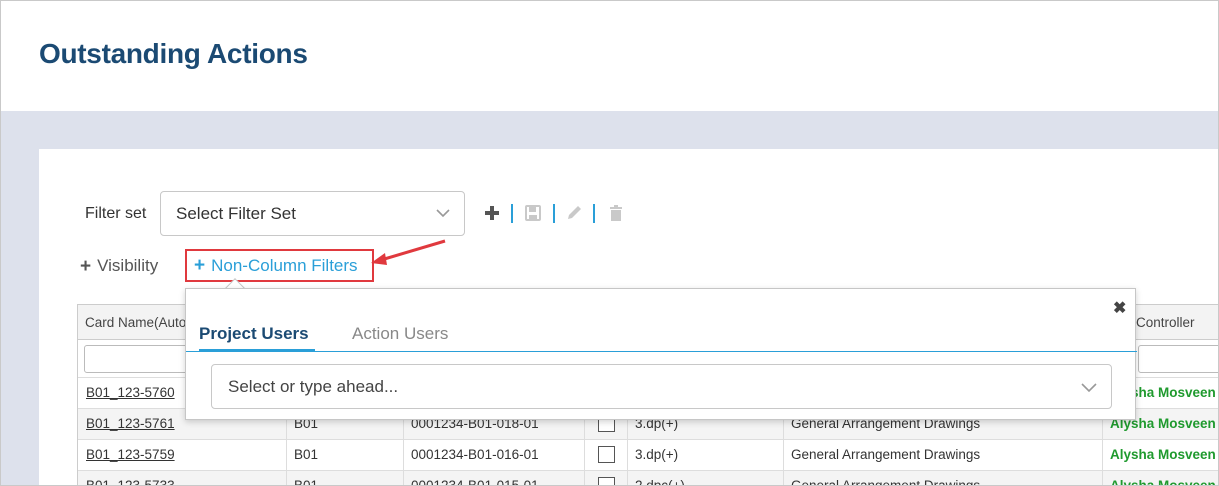 The width and height of the screenshot is (1219, 486). Describe the element at coordinates (257, 338) in the screenshot. I see `tab-project-users: Project Users` at that location.